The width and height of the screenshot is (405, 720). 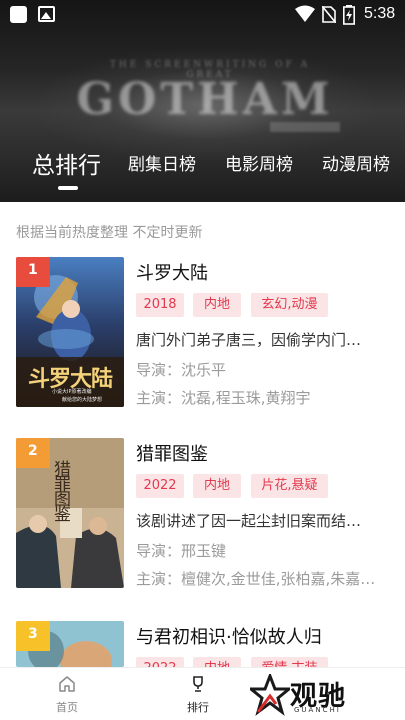 I want to click on item-director: 导演：沈乐平, so click(x=181, y=370).